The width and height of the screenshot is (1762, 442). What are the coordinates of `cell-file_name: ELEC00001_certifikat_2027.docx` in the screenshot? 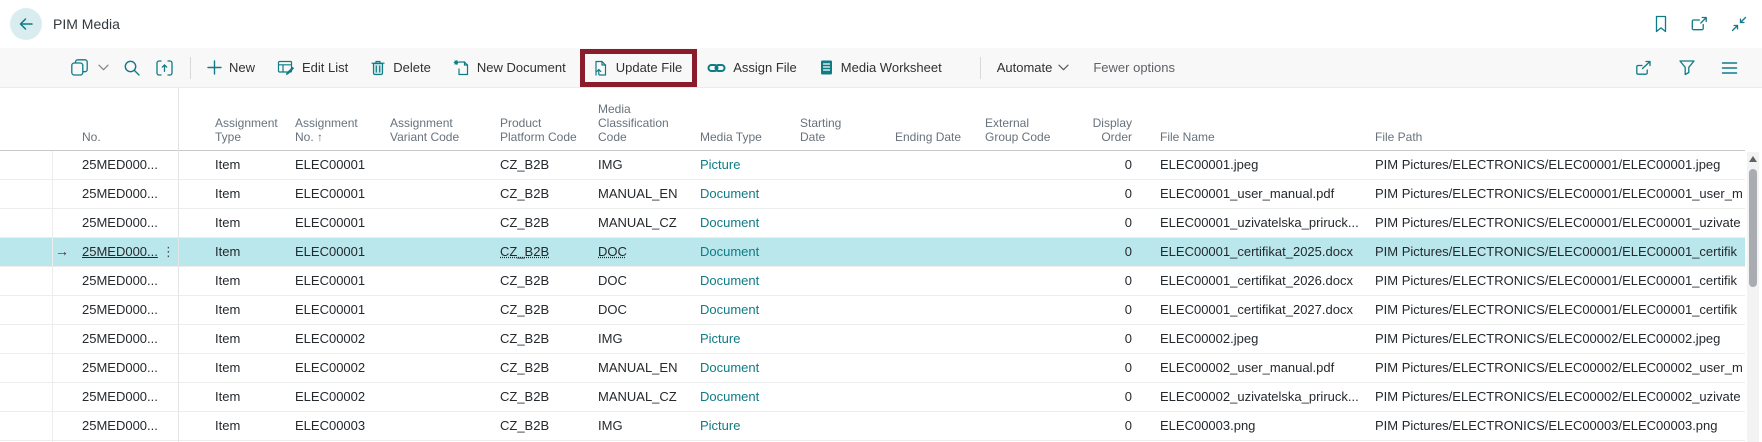 It's located at (1262, 310).